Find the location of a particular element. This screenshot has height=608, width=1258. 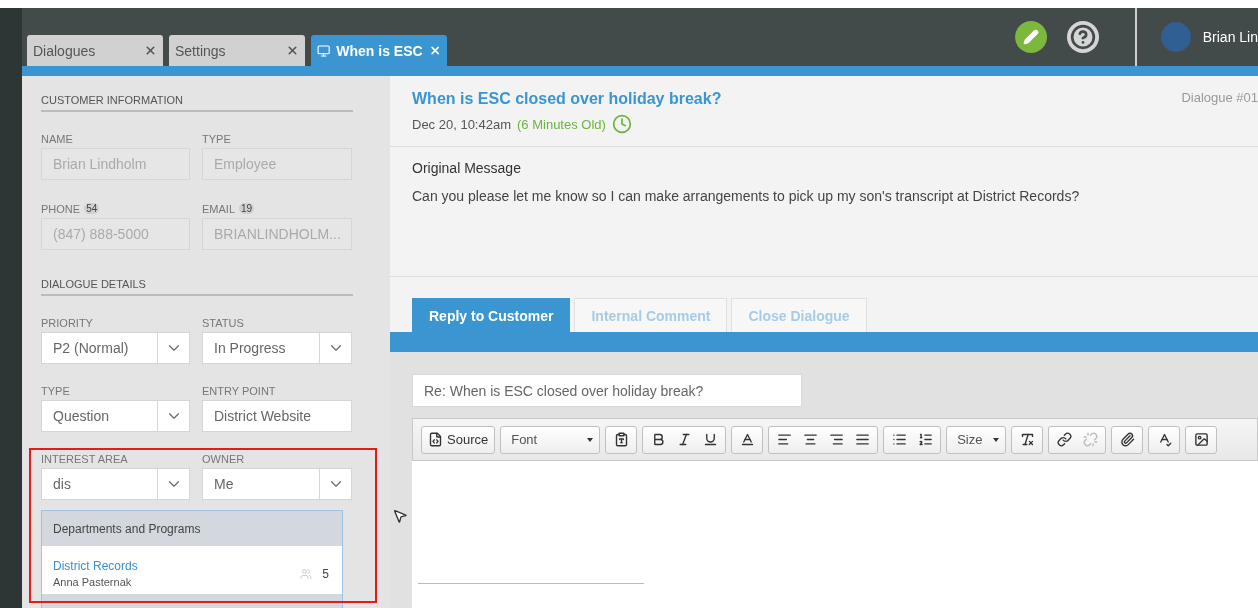

select-field: Question is located at coordinates (115, 416).